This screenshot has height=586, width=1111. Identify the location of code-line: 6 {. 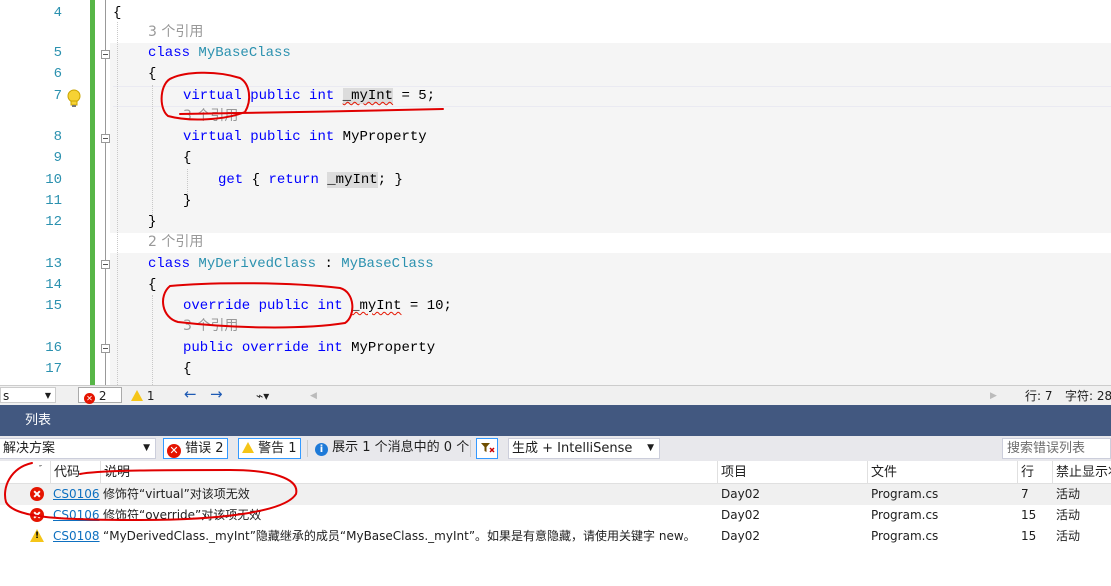
(555, 74).